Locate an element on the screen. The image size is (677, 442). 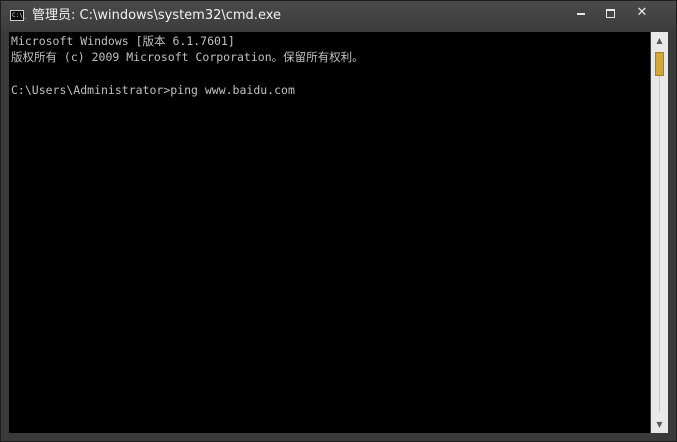
close-button: ✕ is located at coordinates (642, 13).